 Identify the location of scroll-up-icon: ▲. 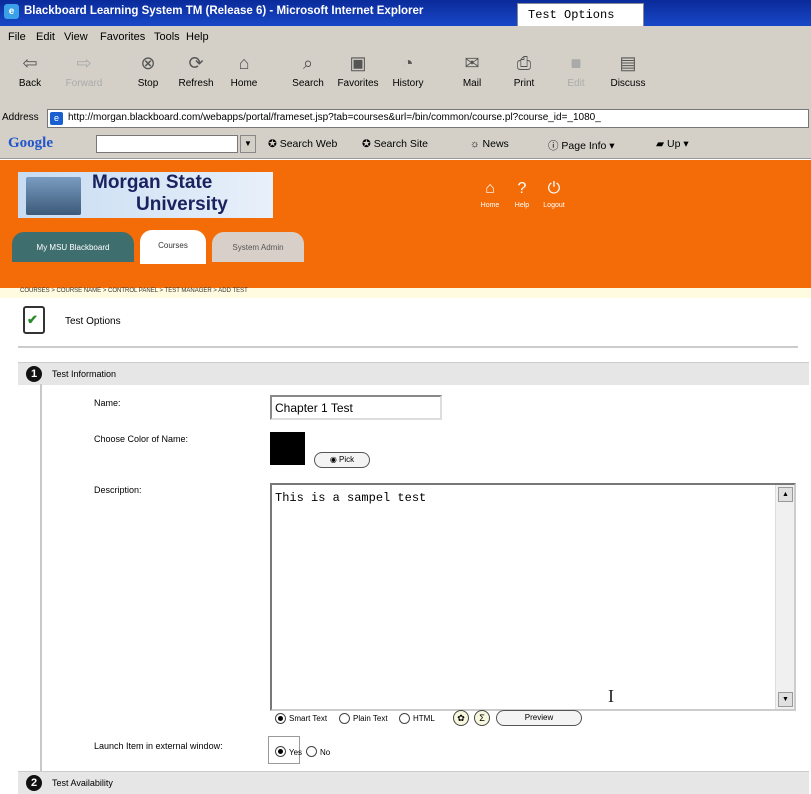
(785, 494).